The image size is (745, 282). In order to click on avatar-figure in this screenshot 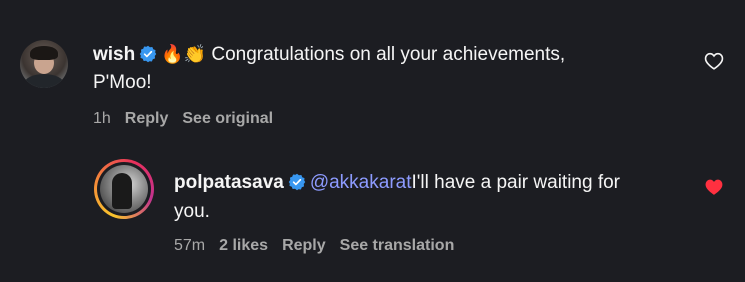, I will do `click(122, 191)`.